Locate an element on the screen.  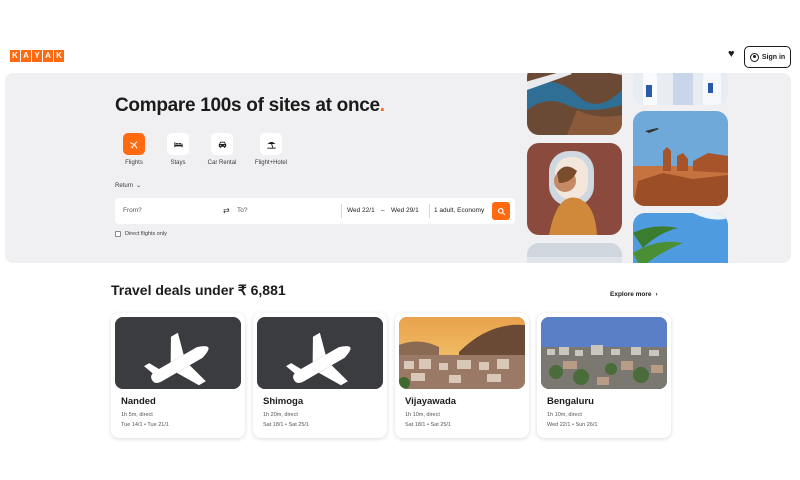
return-date-field: Wed 29/1 is located at coordinates (409, 211).